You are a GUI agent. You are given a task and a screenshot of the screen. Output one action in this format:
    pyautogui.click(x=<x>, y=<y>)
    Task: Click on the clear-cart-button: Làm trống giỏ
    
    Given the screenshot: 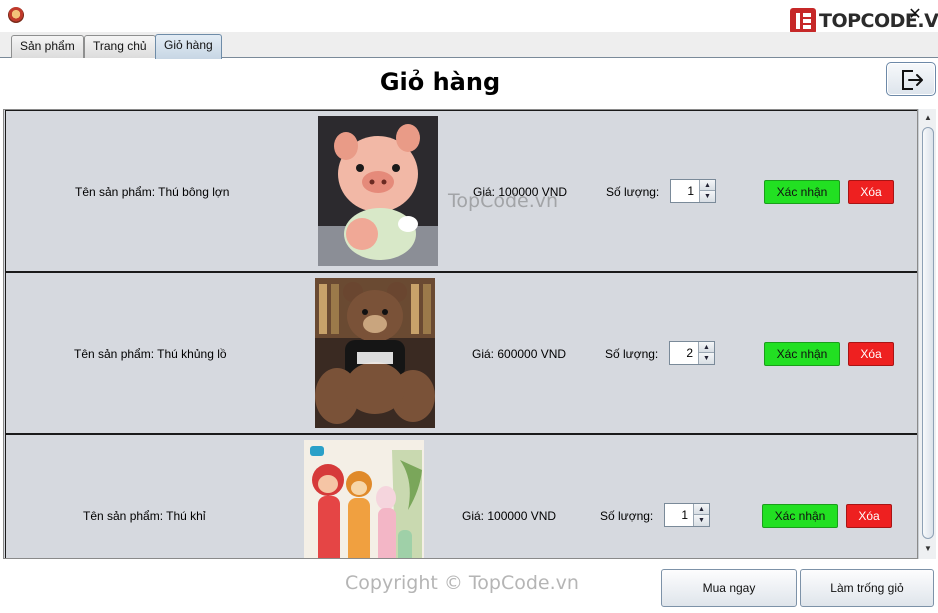 What is the action you would take?
    pyautogui.click(x=867, y=588)
    